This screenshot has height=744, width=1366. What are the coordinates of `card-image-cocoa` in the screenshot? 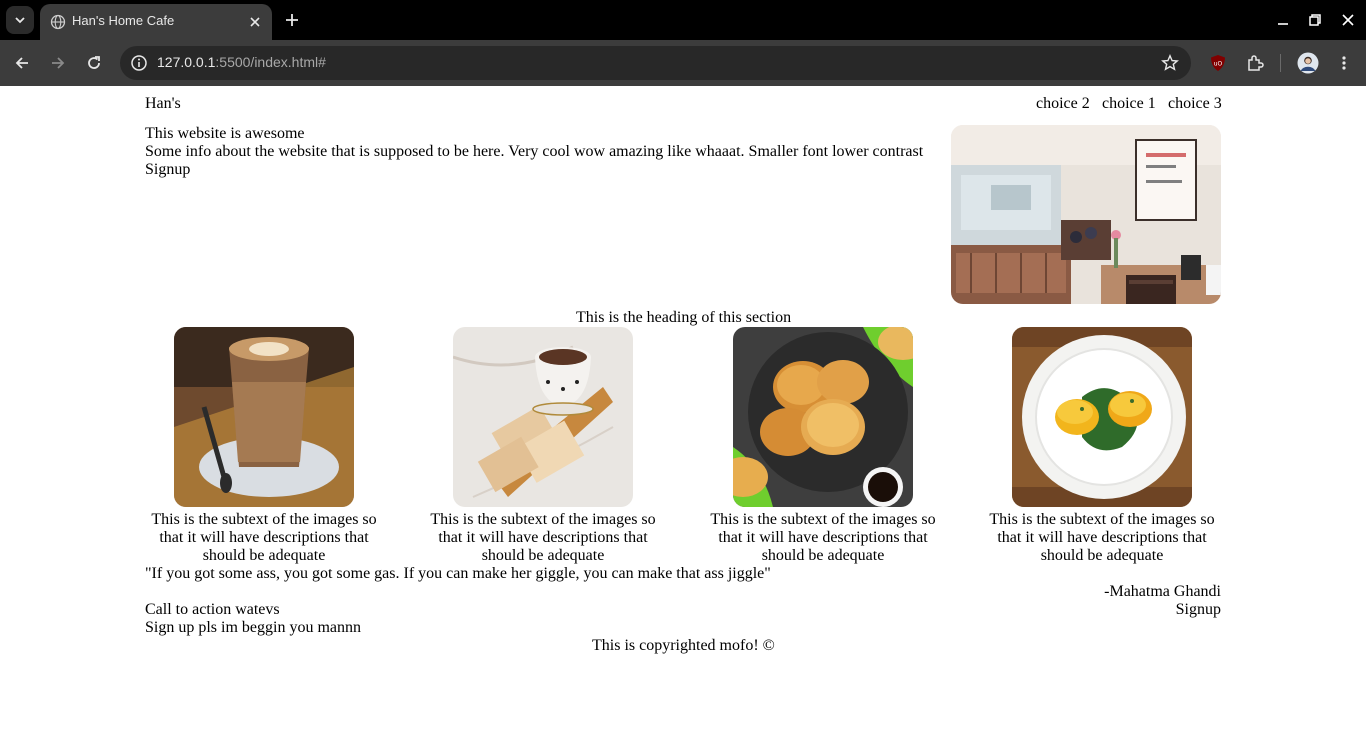 It's located at (543, 417).